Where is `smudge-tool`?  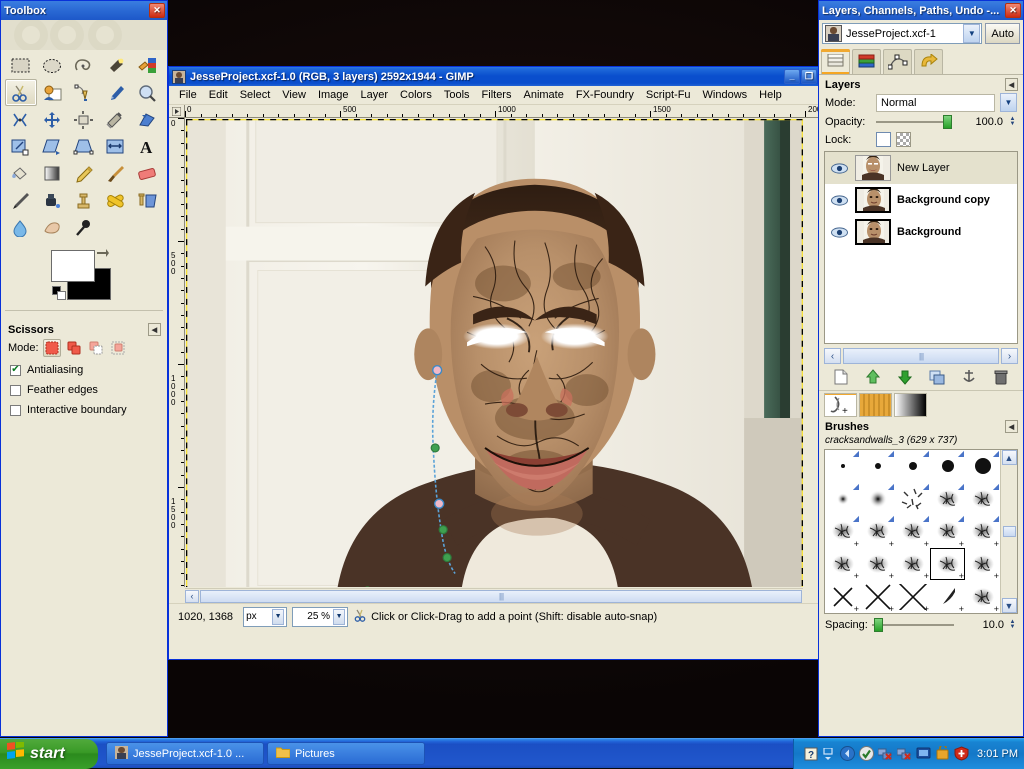
smudge-tool is located at coordinates (53, 227).